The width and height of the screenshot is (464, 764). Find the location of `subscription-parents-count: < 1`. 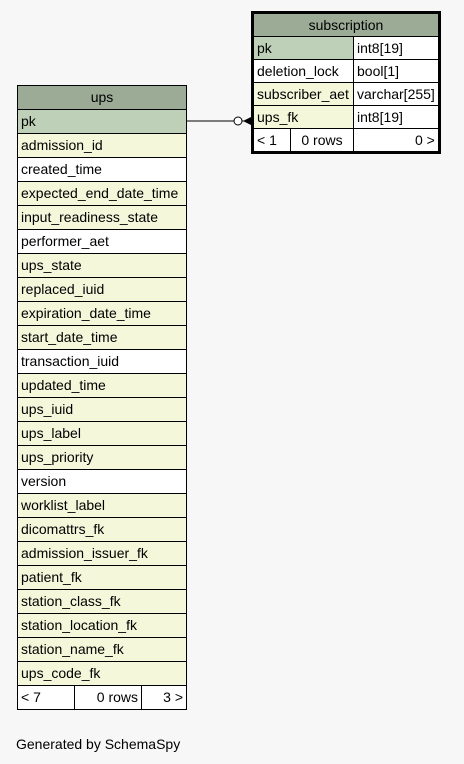

subscription-parents-count: < 1 is located at coordinates (271, 140).